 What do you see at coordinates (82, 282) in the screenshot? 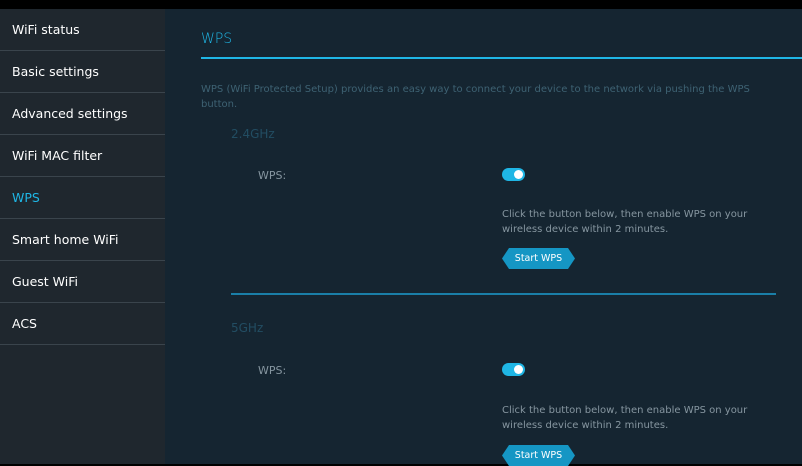
I see `sidebar-item-guest-wifi: Guest WiFi` at bounding box center [82, 282].